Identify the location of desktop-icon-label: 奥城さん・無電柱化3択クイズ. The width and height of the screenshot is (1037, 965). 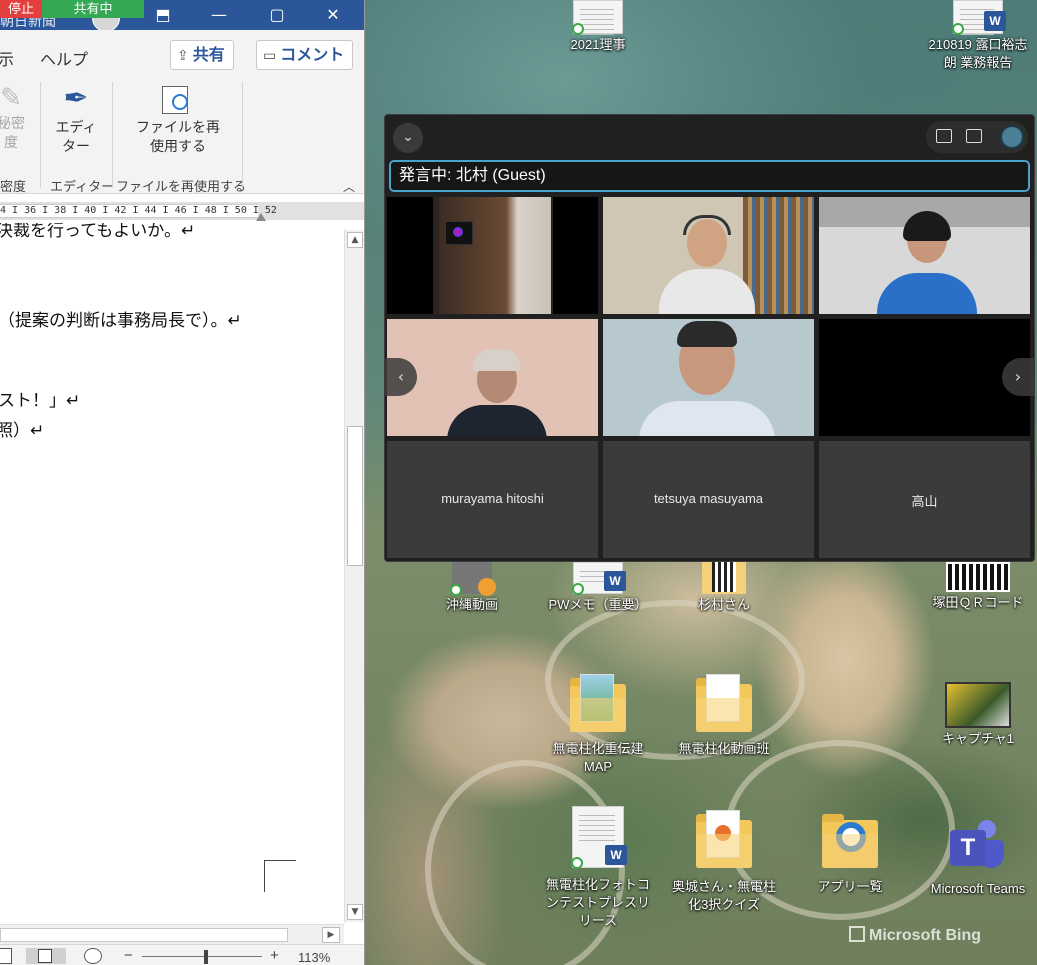
(723, 895).